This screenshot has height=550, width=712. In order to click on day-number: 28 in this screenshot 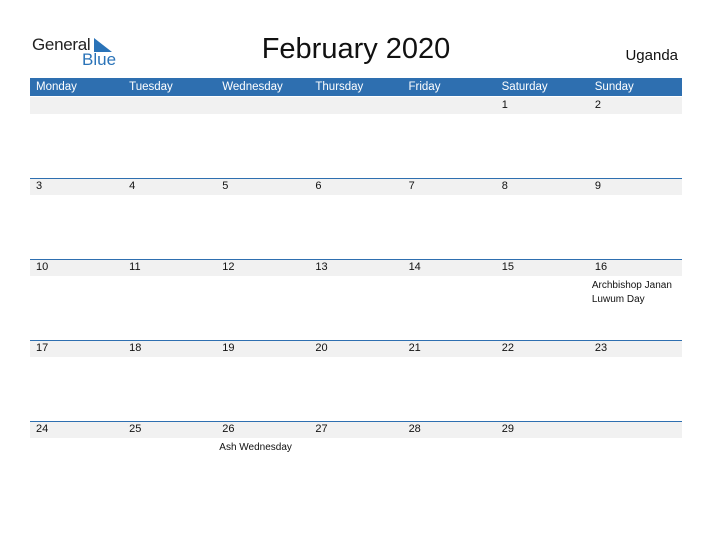, I will do `click(414, 429)`.